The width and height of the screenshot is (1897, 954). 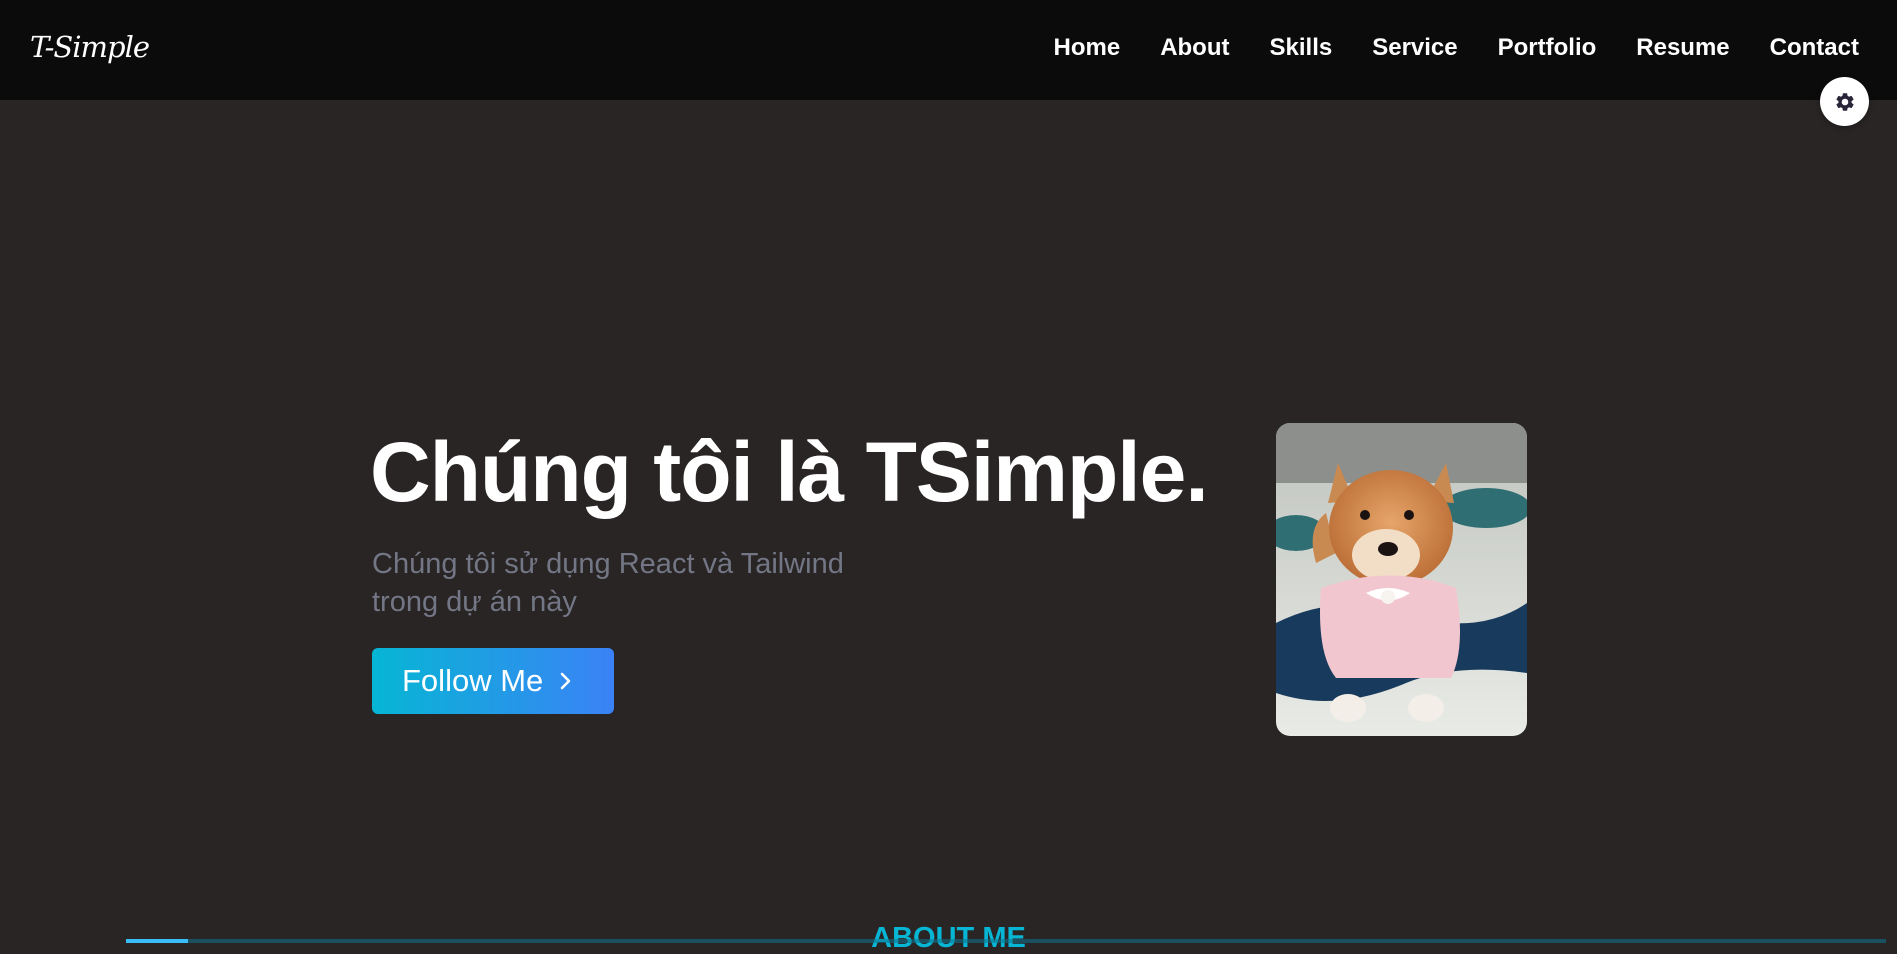 I want to click on gear-icon, so click(x=1844, y=101).